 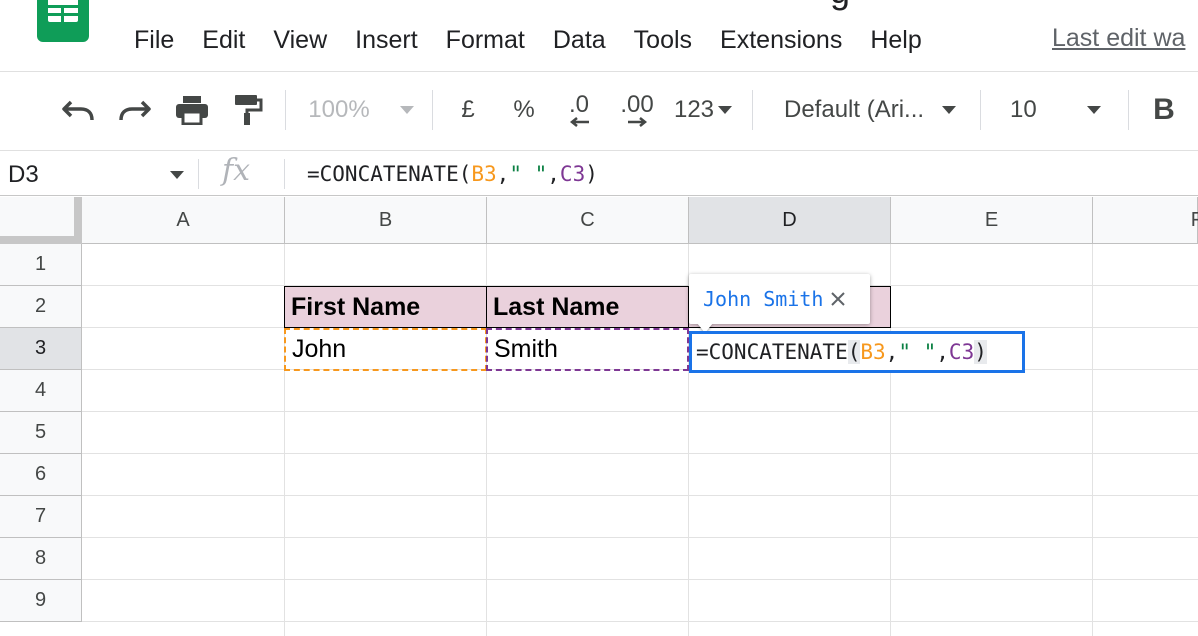 What do you see at coordinates (503, 174) in the screenshot?
I see `formula-comma: ,` at bounding box center [503, 174].